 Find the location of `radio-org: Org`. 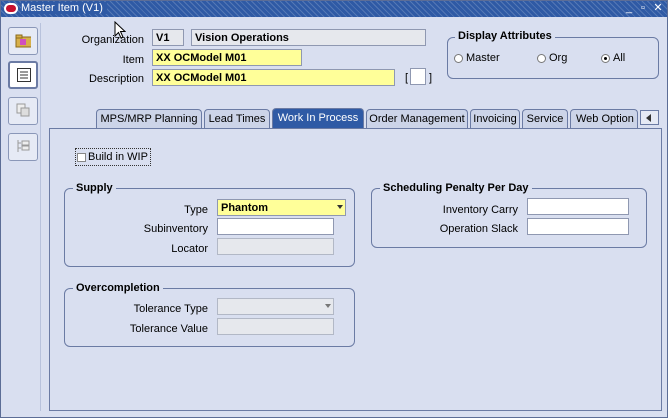

radio-org: Org is located at coordinates (552, 58).